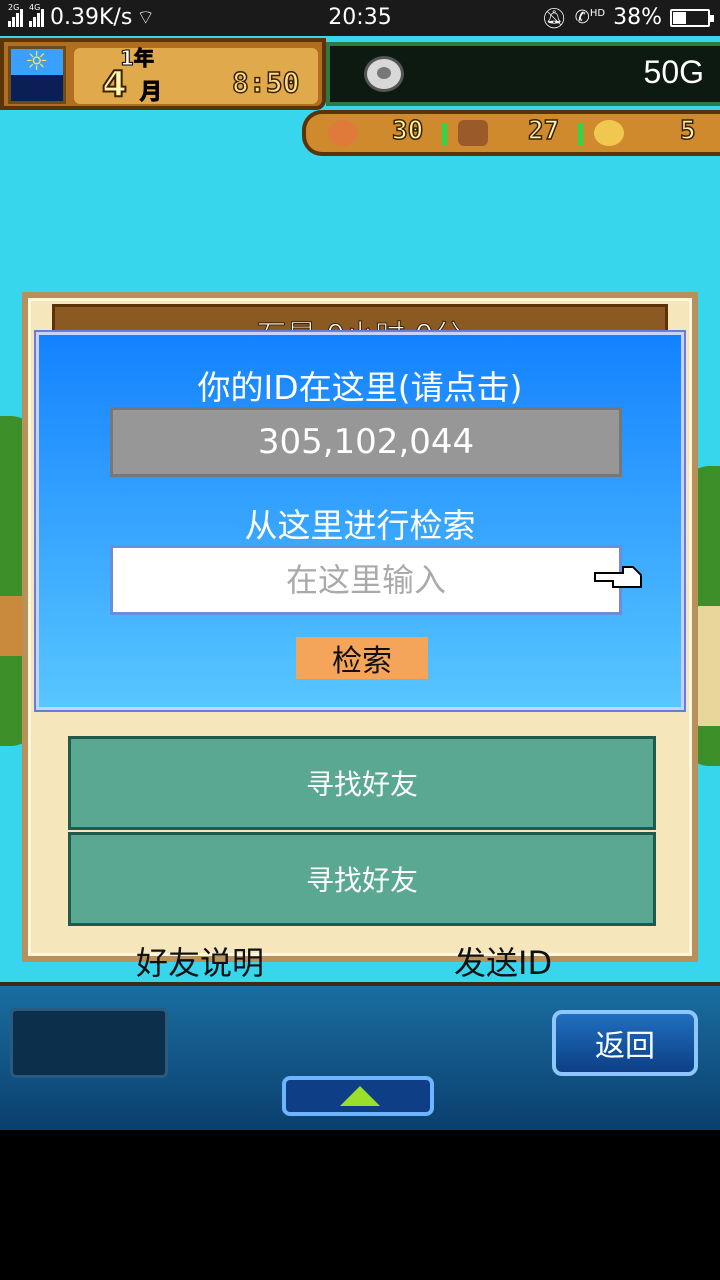 The height and width of the screenshot is (1280, 720). I want to click on meat-bar, so click(444, 135).